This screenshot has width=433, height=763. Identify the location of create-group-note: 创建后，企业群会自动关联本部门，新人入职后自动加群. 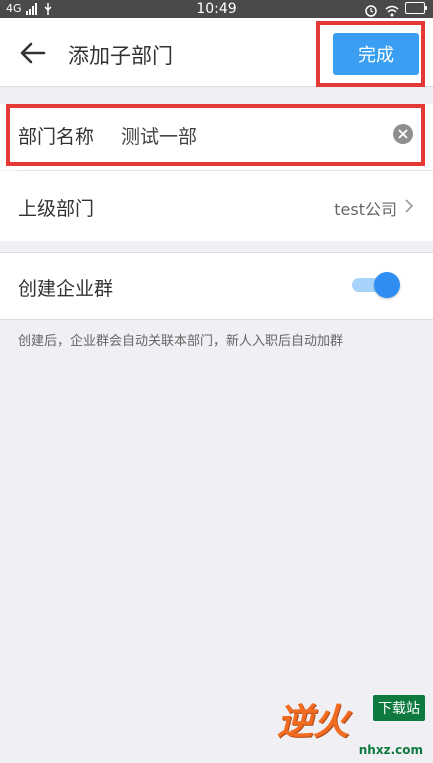
(181, 341).